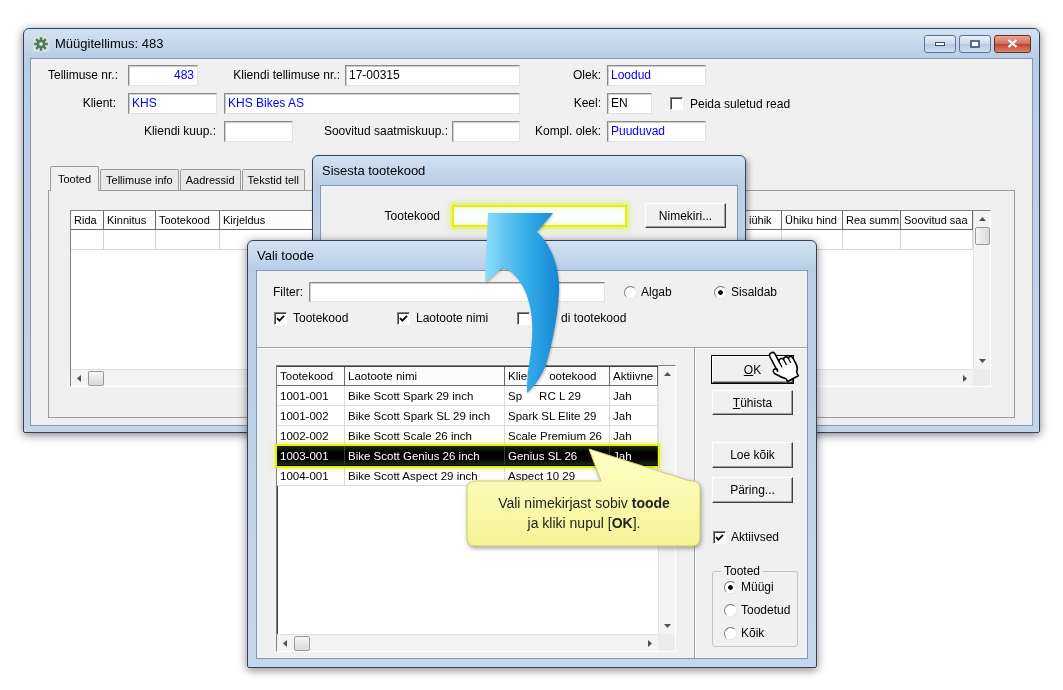 The image size is (1063, 690). I want to click on checkbox-label: Laotoote nimi, so click(453, 318).